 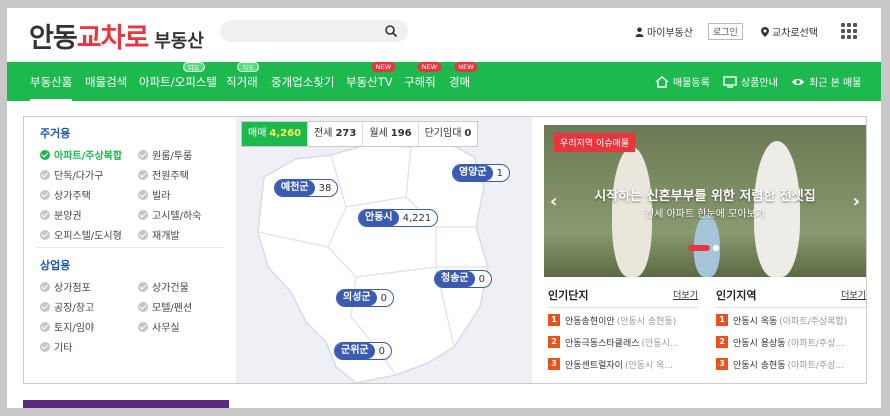 I want to click on region-select-link: 교차로선택, so click(x=789, y=31).